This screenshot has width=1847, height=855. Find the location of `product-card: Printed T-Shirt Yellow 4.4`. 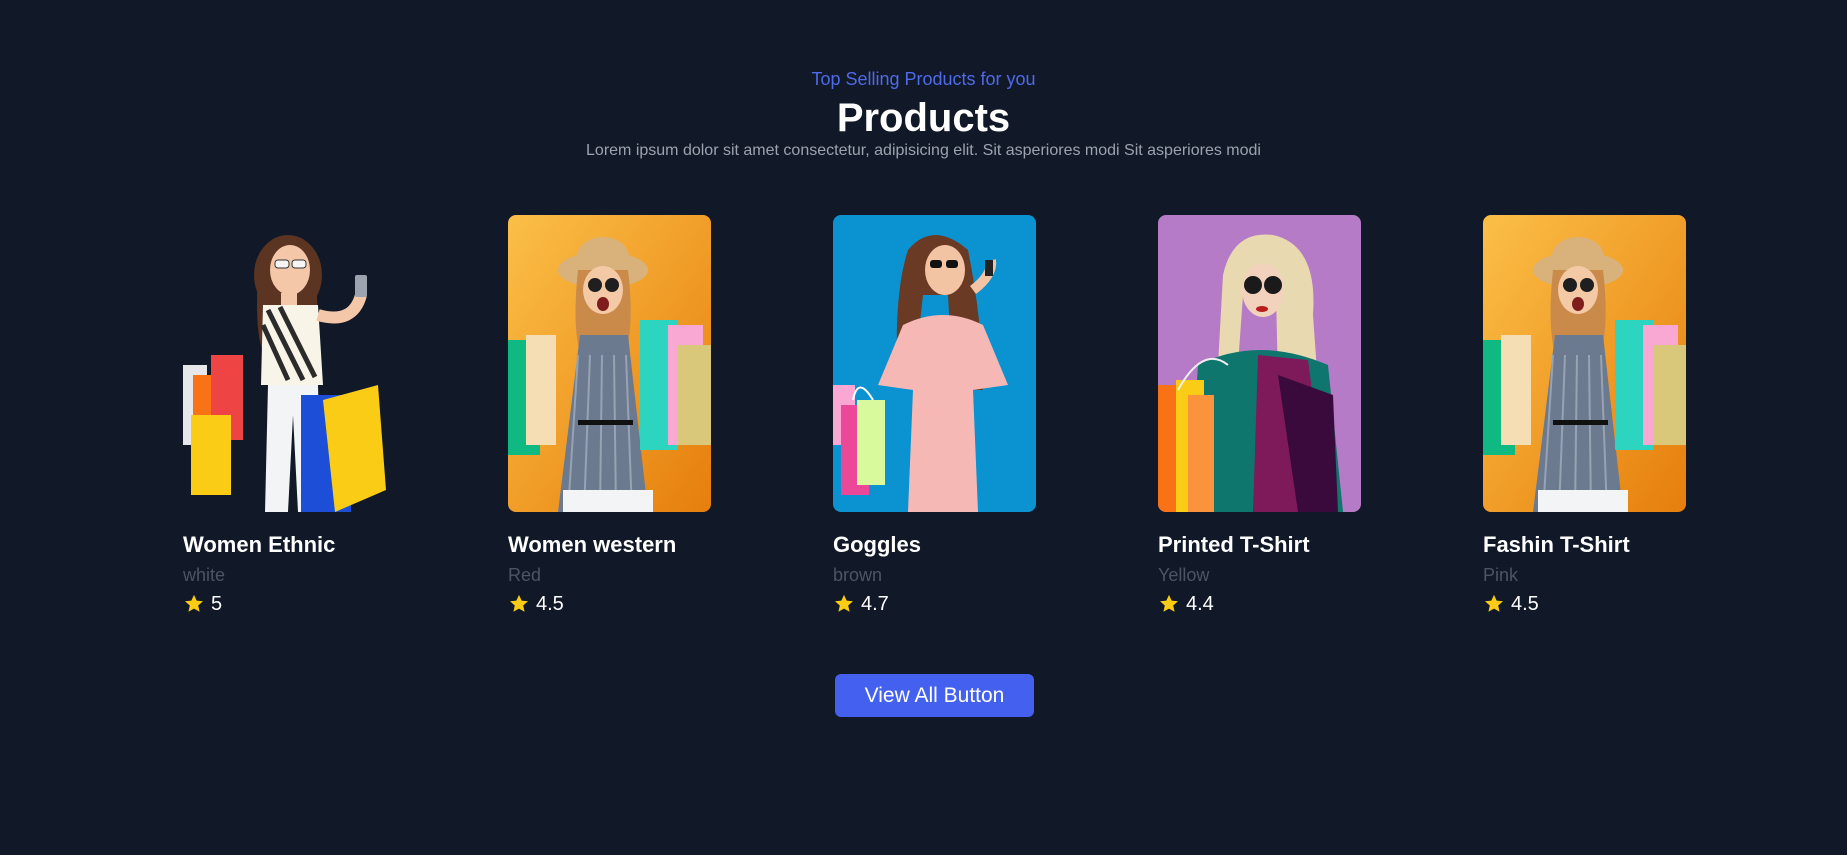

product-card: Printed T-Shirt Yellow 4.4 is located at coordinates (1268, 415).